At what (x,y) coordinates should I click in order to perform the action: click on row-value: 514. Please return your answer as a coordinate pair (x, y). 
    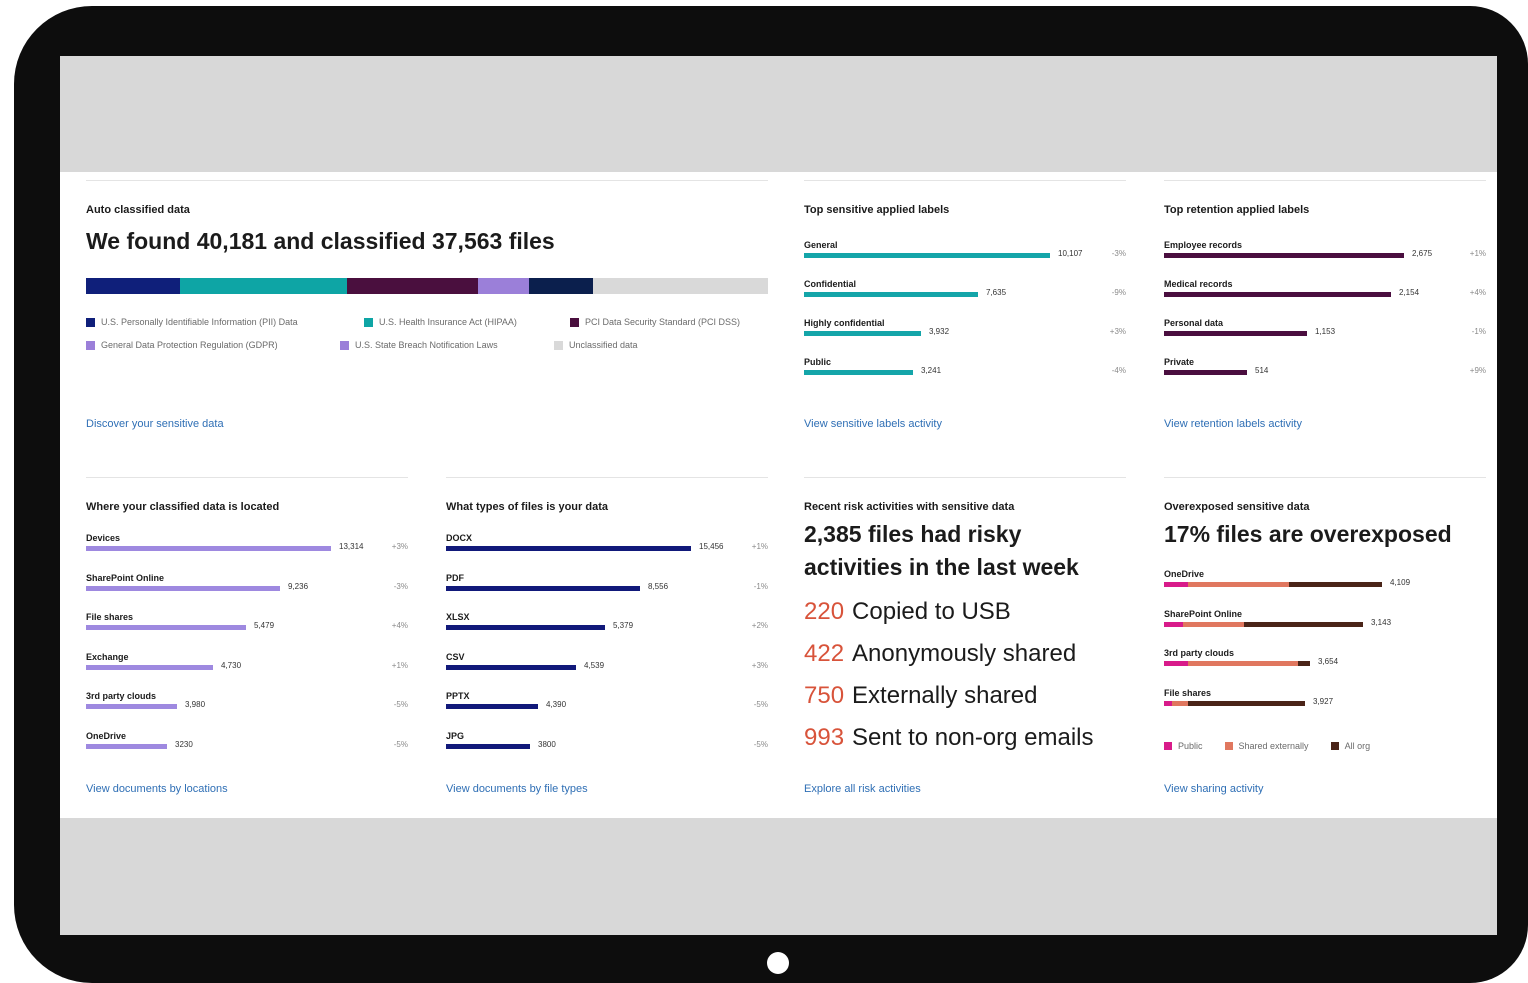
    Looking at the image, I should click on (1262, 370).